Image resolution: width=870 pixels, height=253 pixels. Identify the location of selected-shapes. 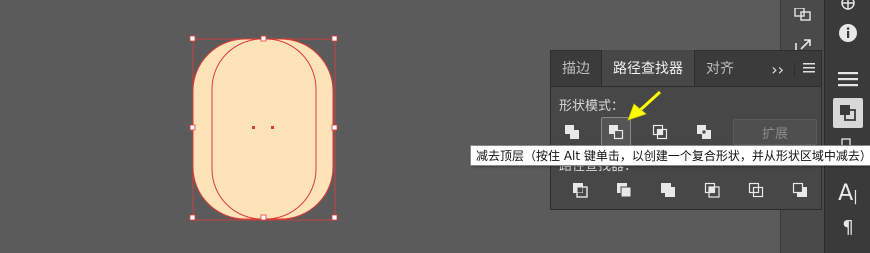
(264, 129).